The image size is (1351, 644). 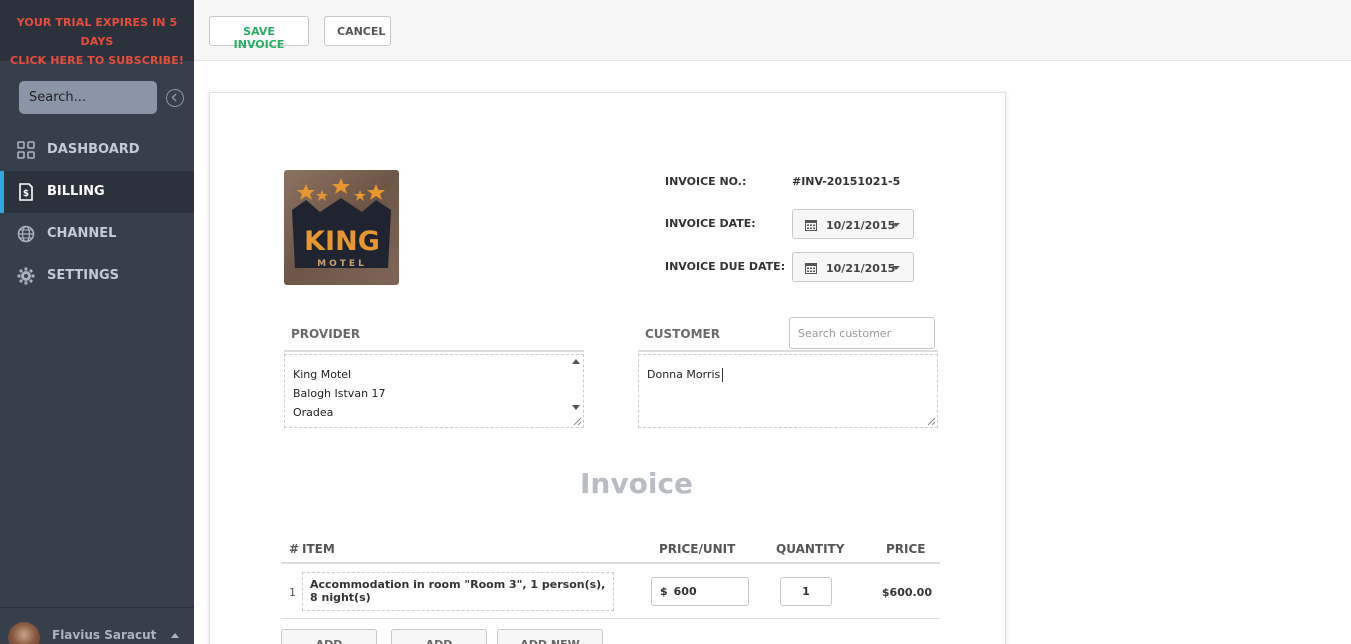 What do you see at coordinates (93, 149) in the screenshot?
I see `sidebar-item-label: DASHBOARD` at bounding box center [93, 149].